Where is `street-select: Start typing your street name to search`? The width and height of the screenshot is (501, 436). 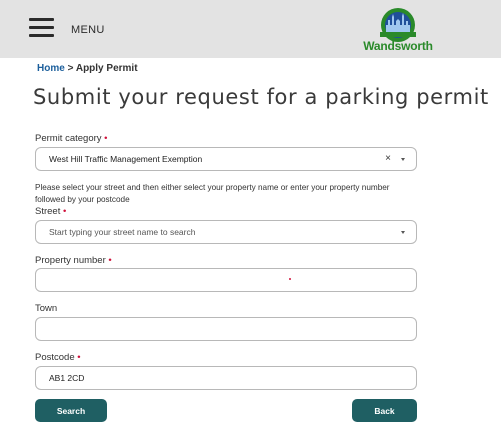 street-select: Start typing your street name to search is located at coordinates (226, 232).